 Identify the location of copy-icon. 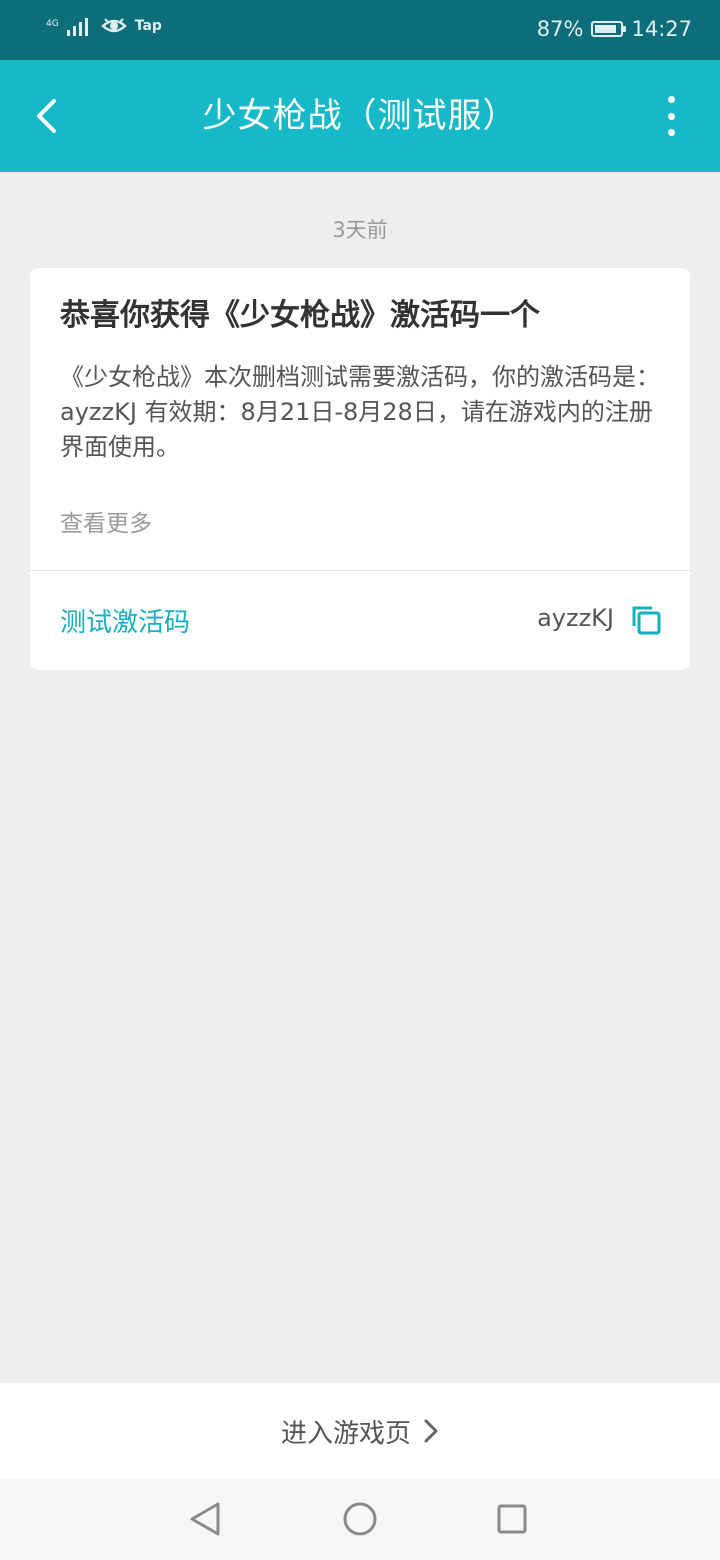
(646, 620).